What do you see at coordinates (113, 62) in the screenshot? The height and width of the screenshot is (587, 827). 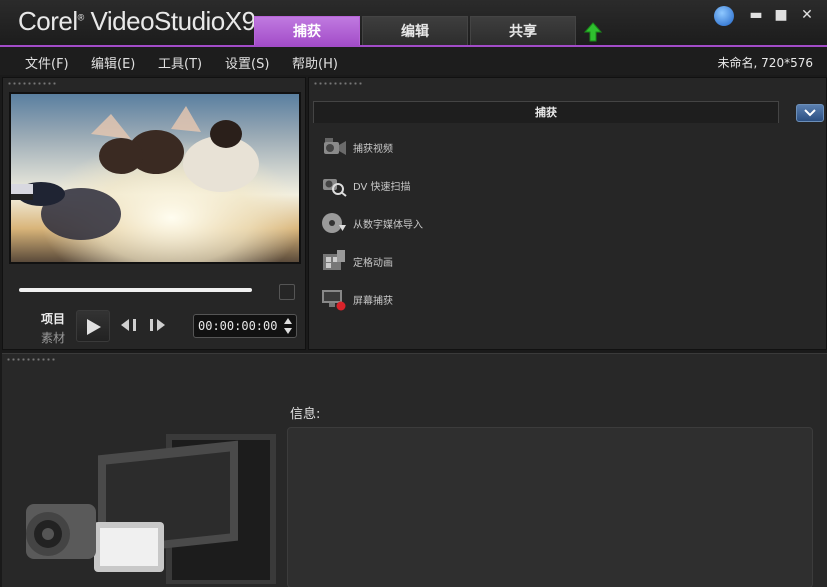 I see `menu-edit: 编辑(E)` at bounding box center [113, 62].